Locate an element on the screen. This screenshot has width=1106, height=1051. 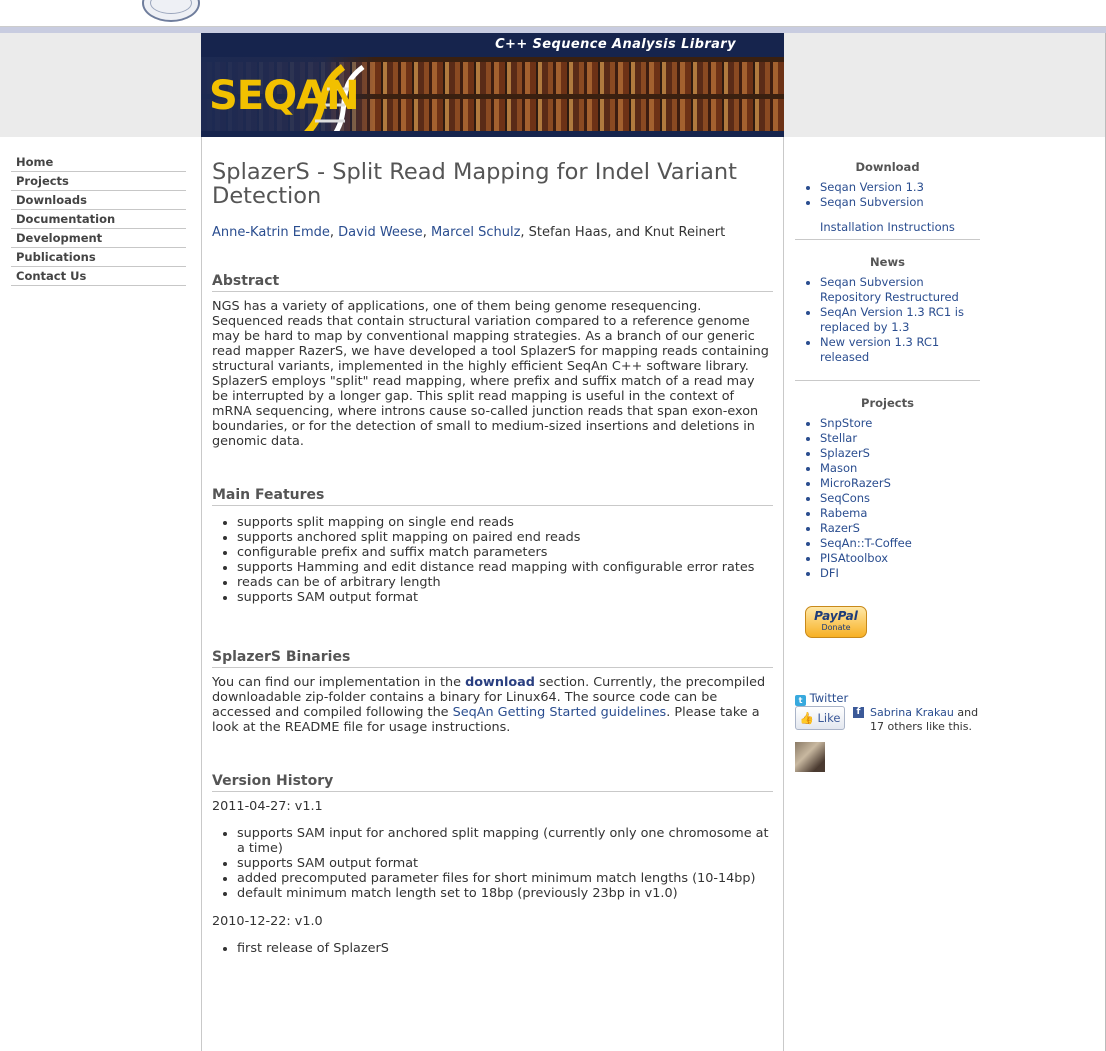
project-link: MicroRazerS is located at coordinates (855, 483).